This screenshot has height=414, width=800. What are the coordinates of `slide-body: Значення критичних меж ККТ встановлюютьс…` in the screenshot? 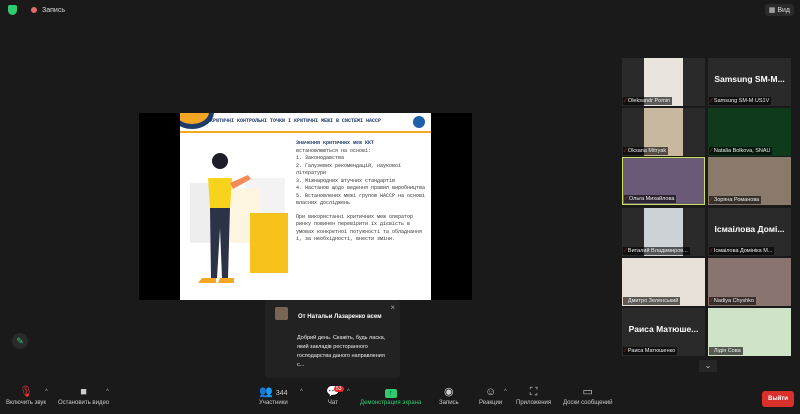 It's located at (363, 192).